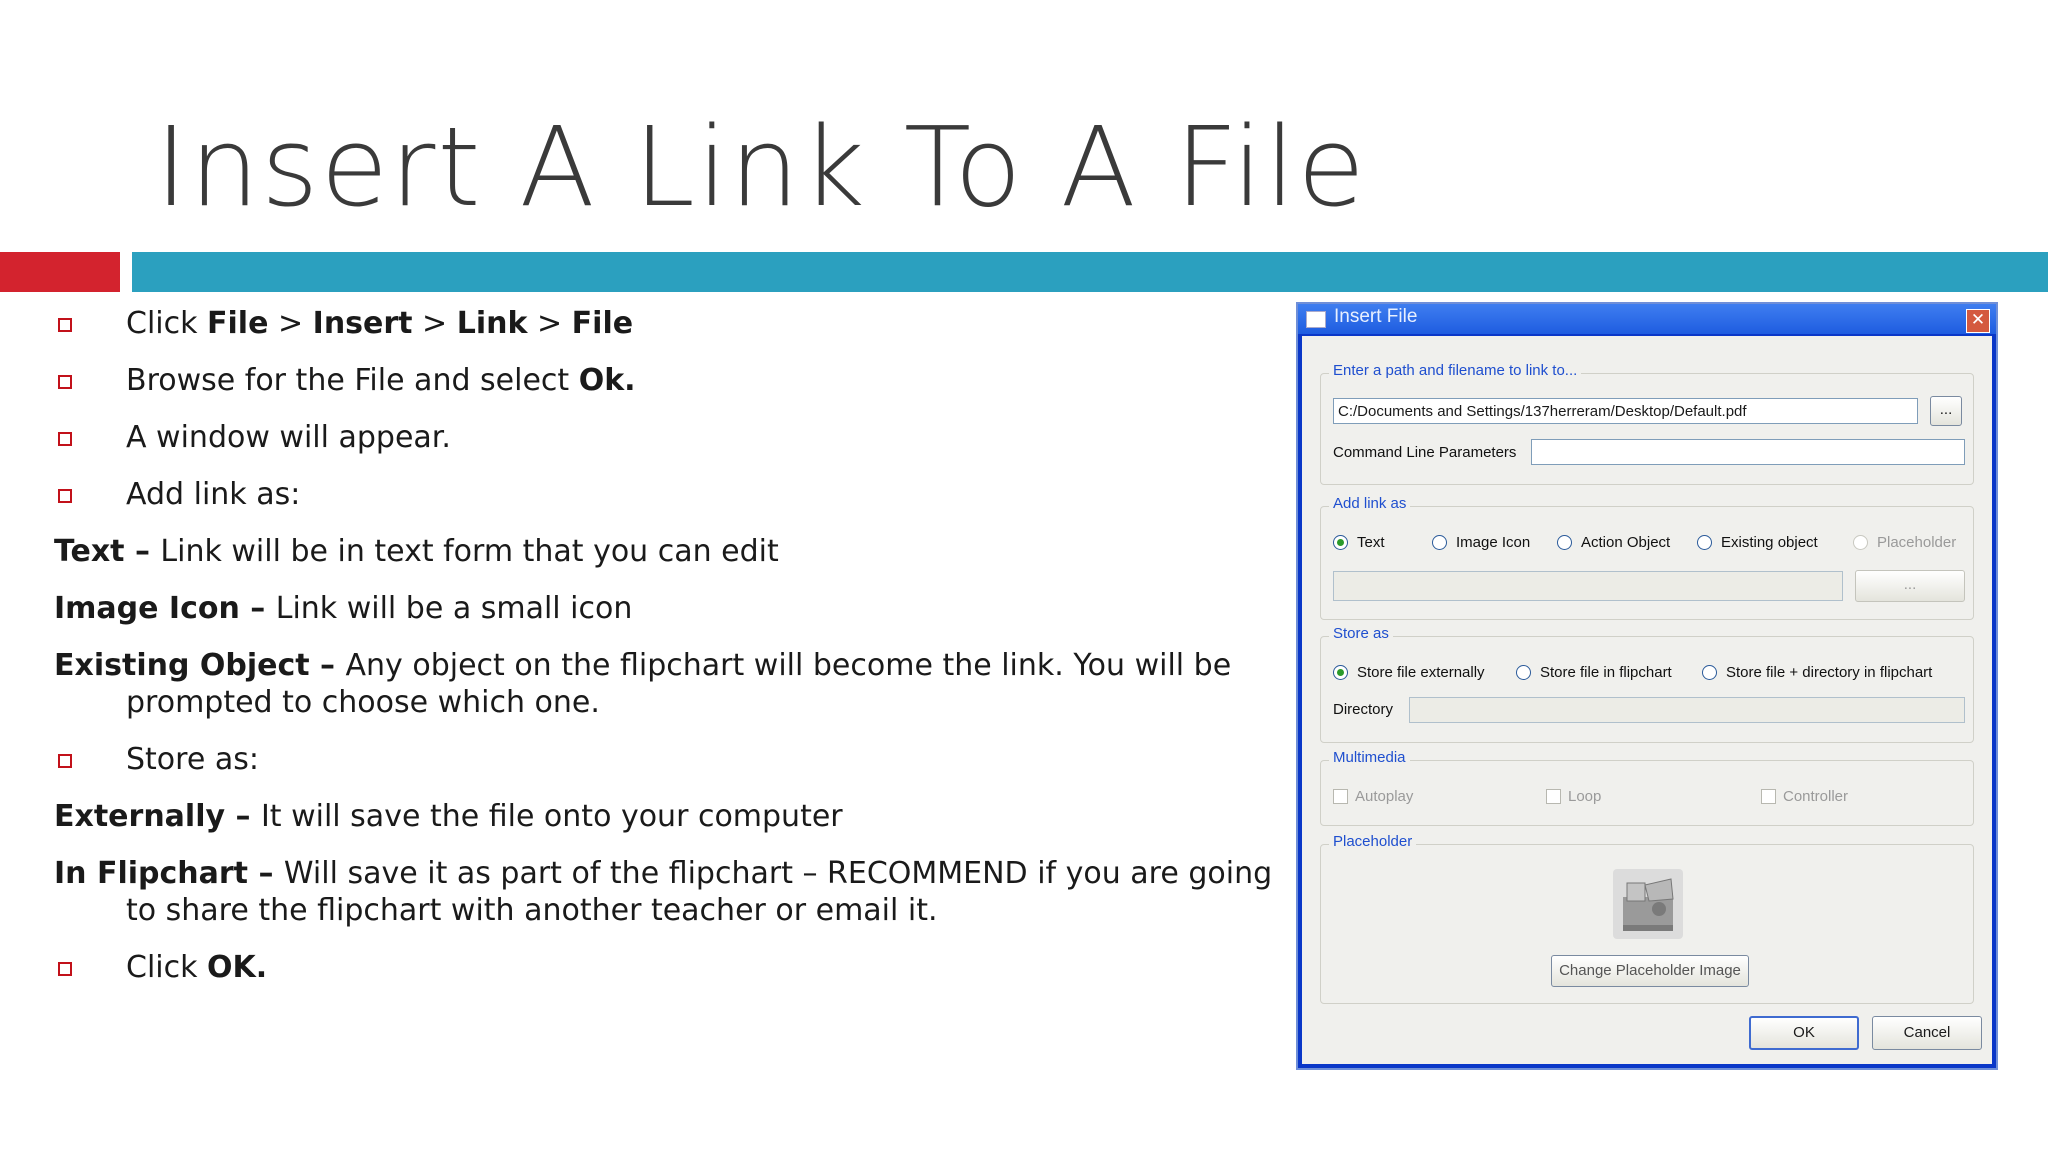  What do you see at coordinates (1816, 796) in the screenshot?
I see `controller-label: Controller` at bounding box center [1816, 796].